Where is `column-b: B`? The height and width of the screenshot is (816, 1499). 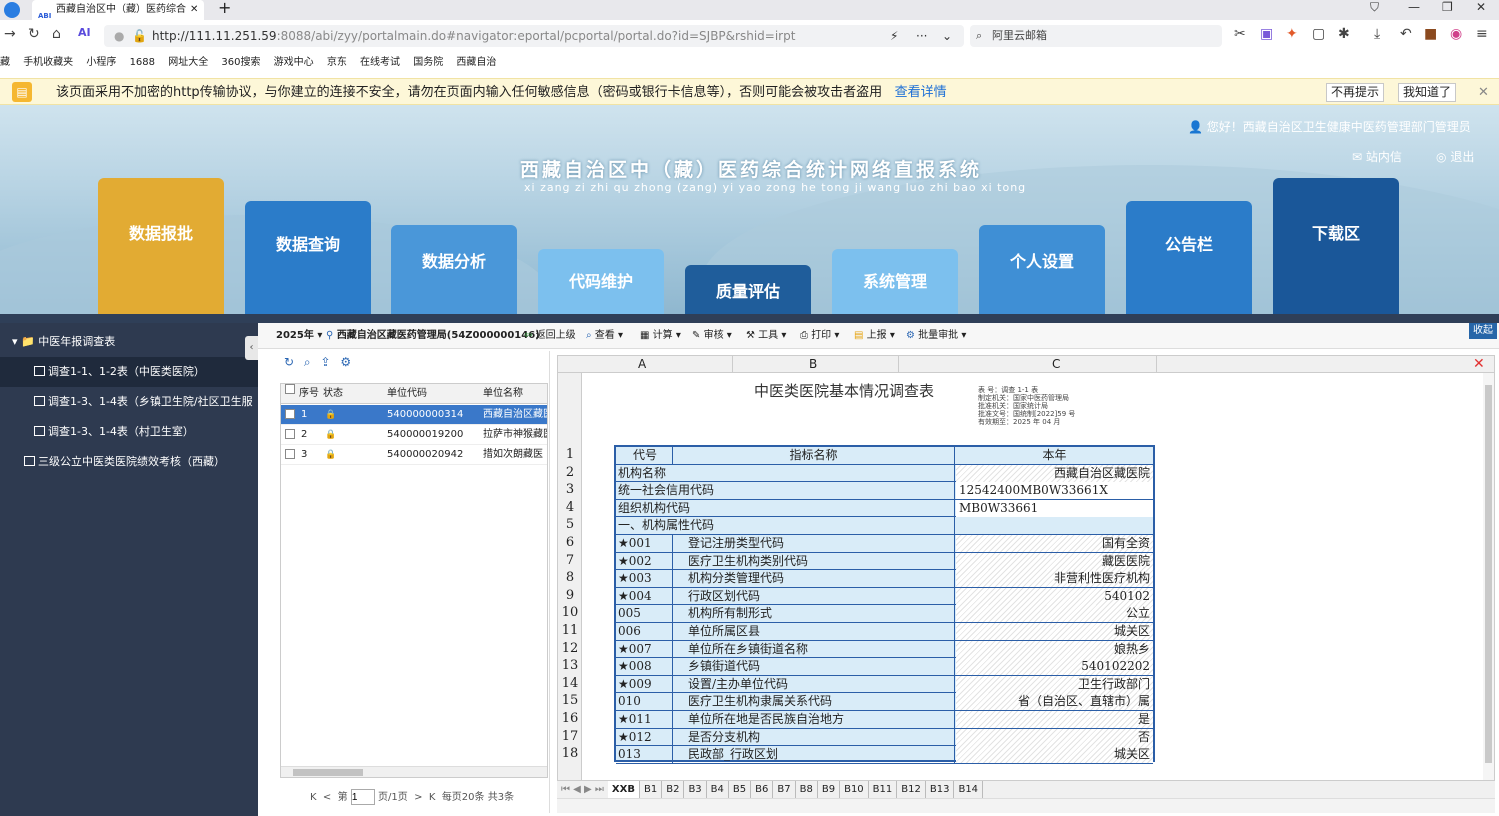 column-b: B is located at coordinates (813, 364).